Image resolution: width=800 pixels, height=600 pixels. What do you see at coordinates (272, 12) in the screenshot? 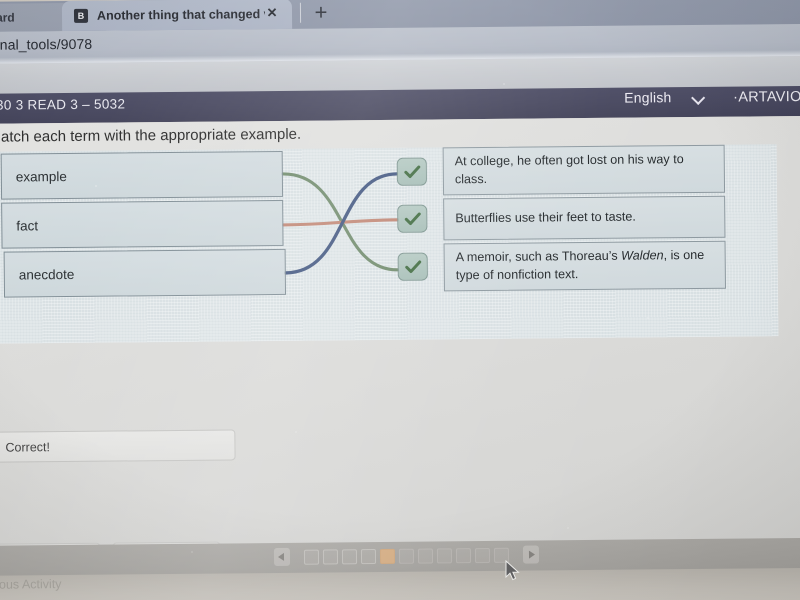
I see `close-icon: ✕` at bounding box center [272, 12].